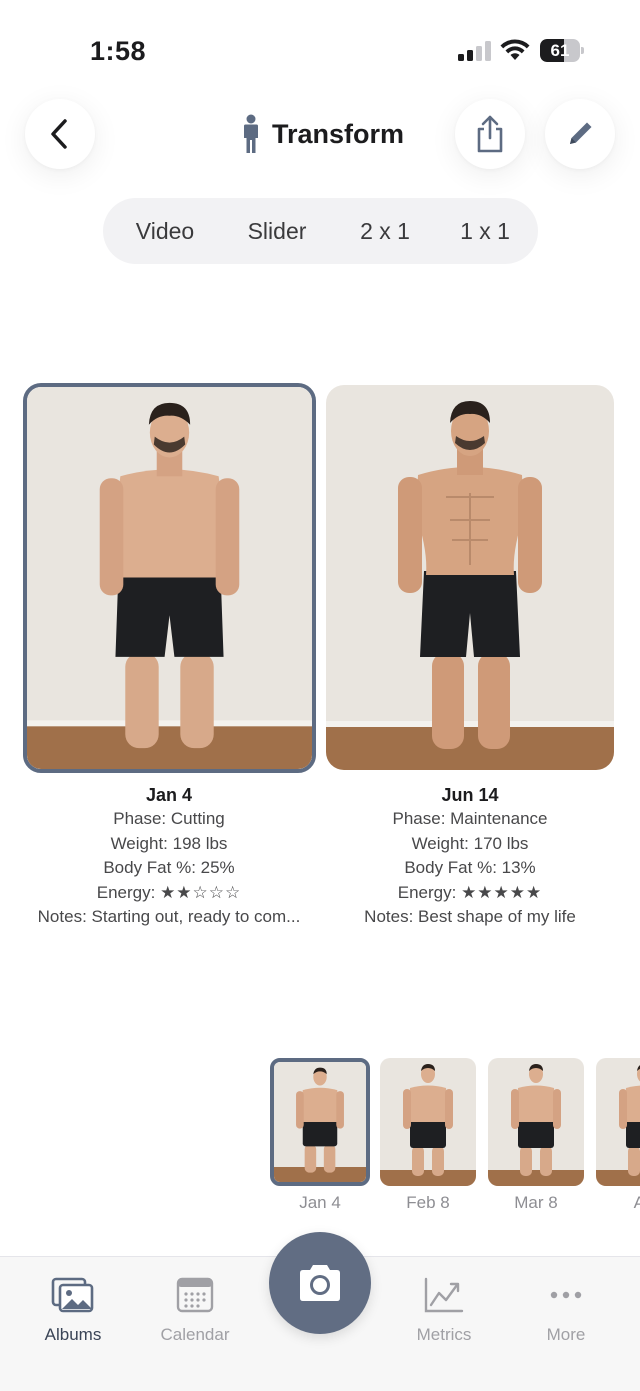 The image size is (640, 1391). I want to click on photo-weight: Weight: 170 lbs, so click(470, 843).